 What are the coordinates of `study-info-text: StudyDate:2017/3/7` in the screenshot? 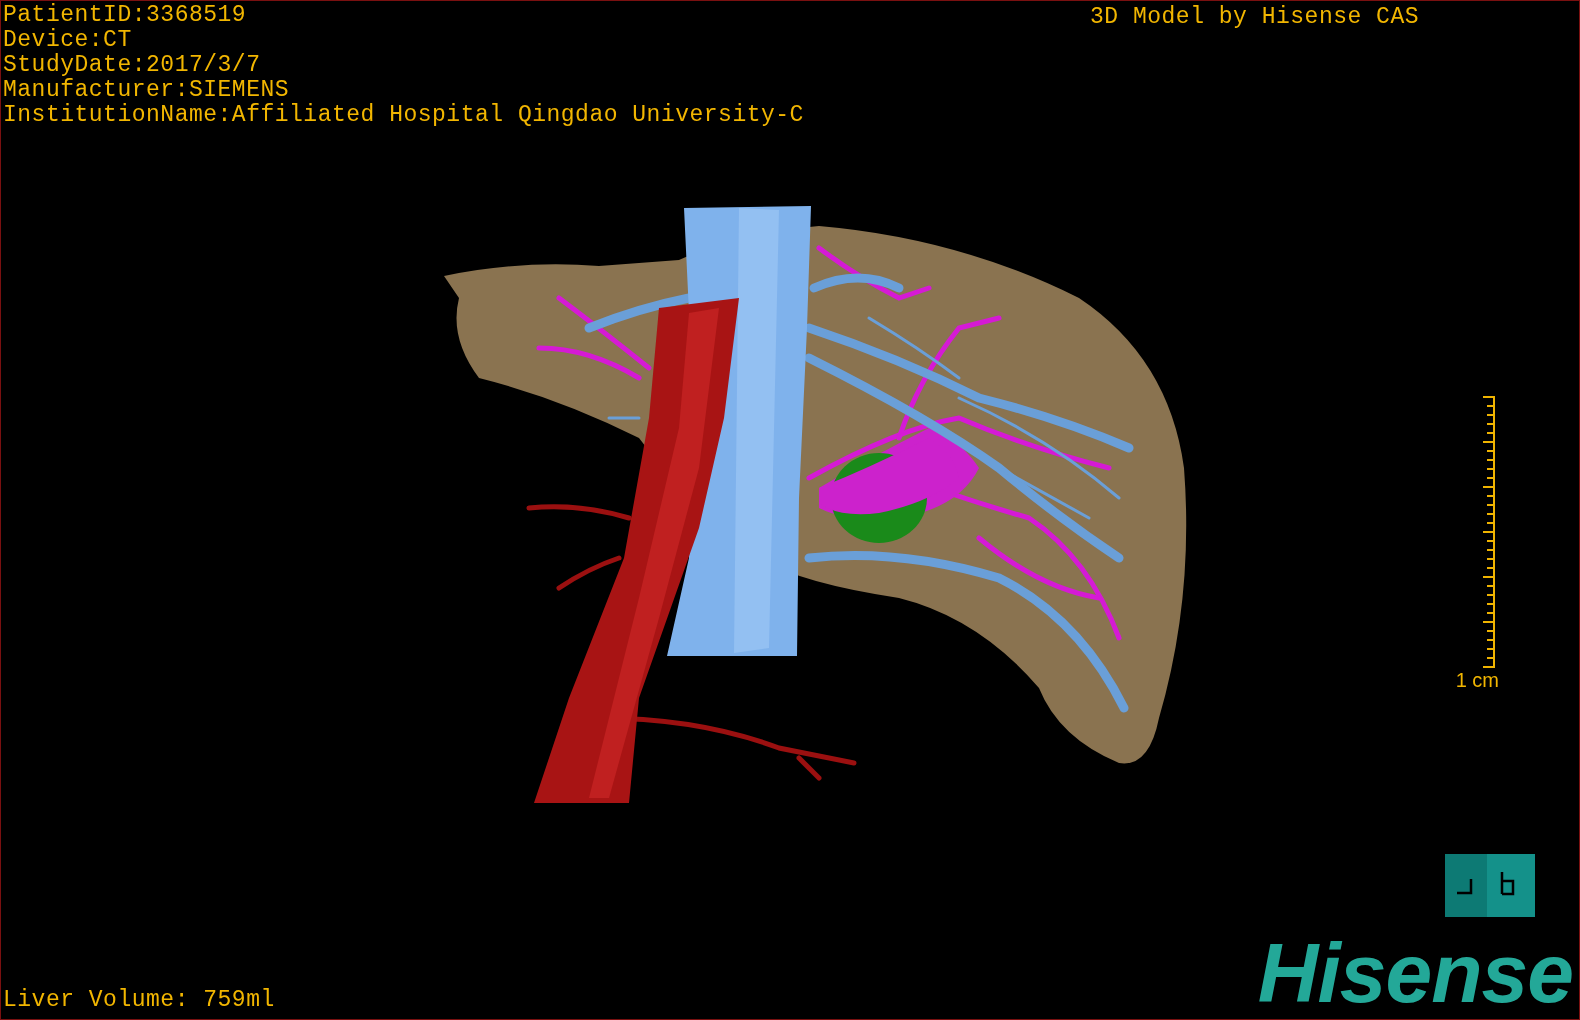 It's located at (132, 65).